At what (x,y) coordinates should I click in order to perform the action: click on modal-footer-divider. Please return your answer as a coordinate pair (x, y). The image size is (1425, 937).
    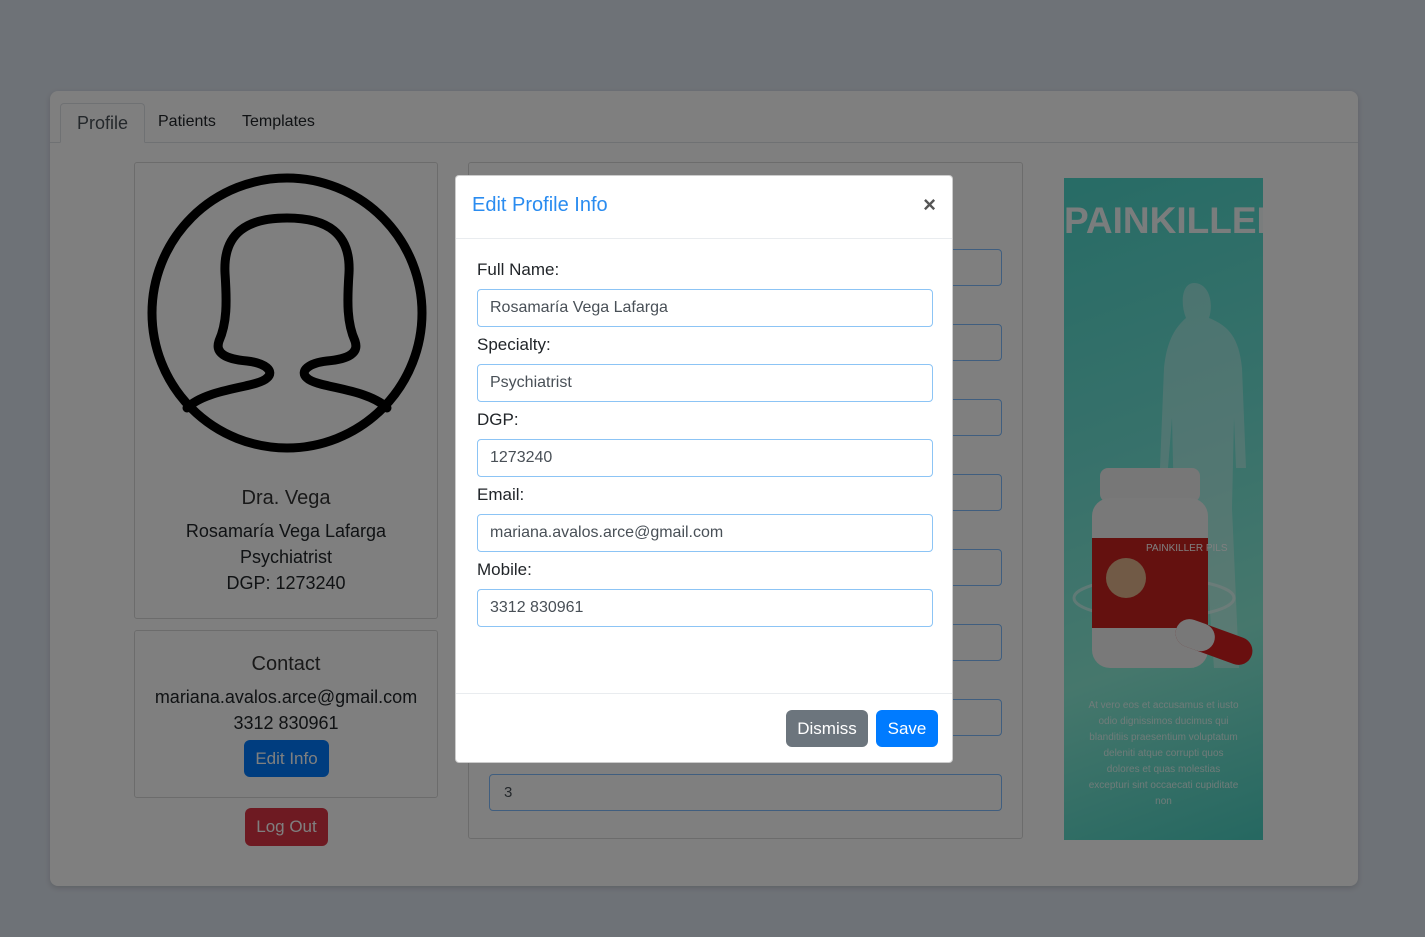
    Looking at the image, I should click on (704, 693).